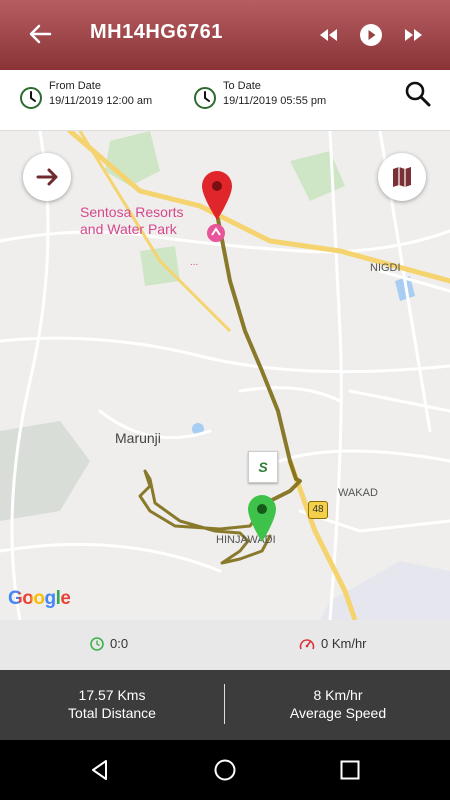 This screenshot has width=450, height=800. I want to click on rewind-button, so click(329, 35).